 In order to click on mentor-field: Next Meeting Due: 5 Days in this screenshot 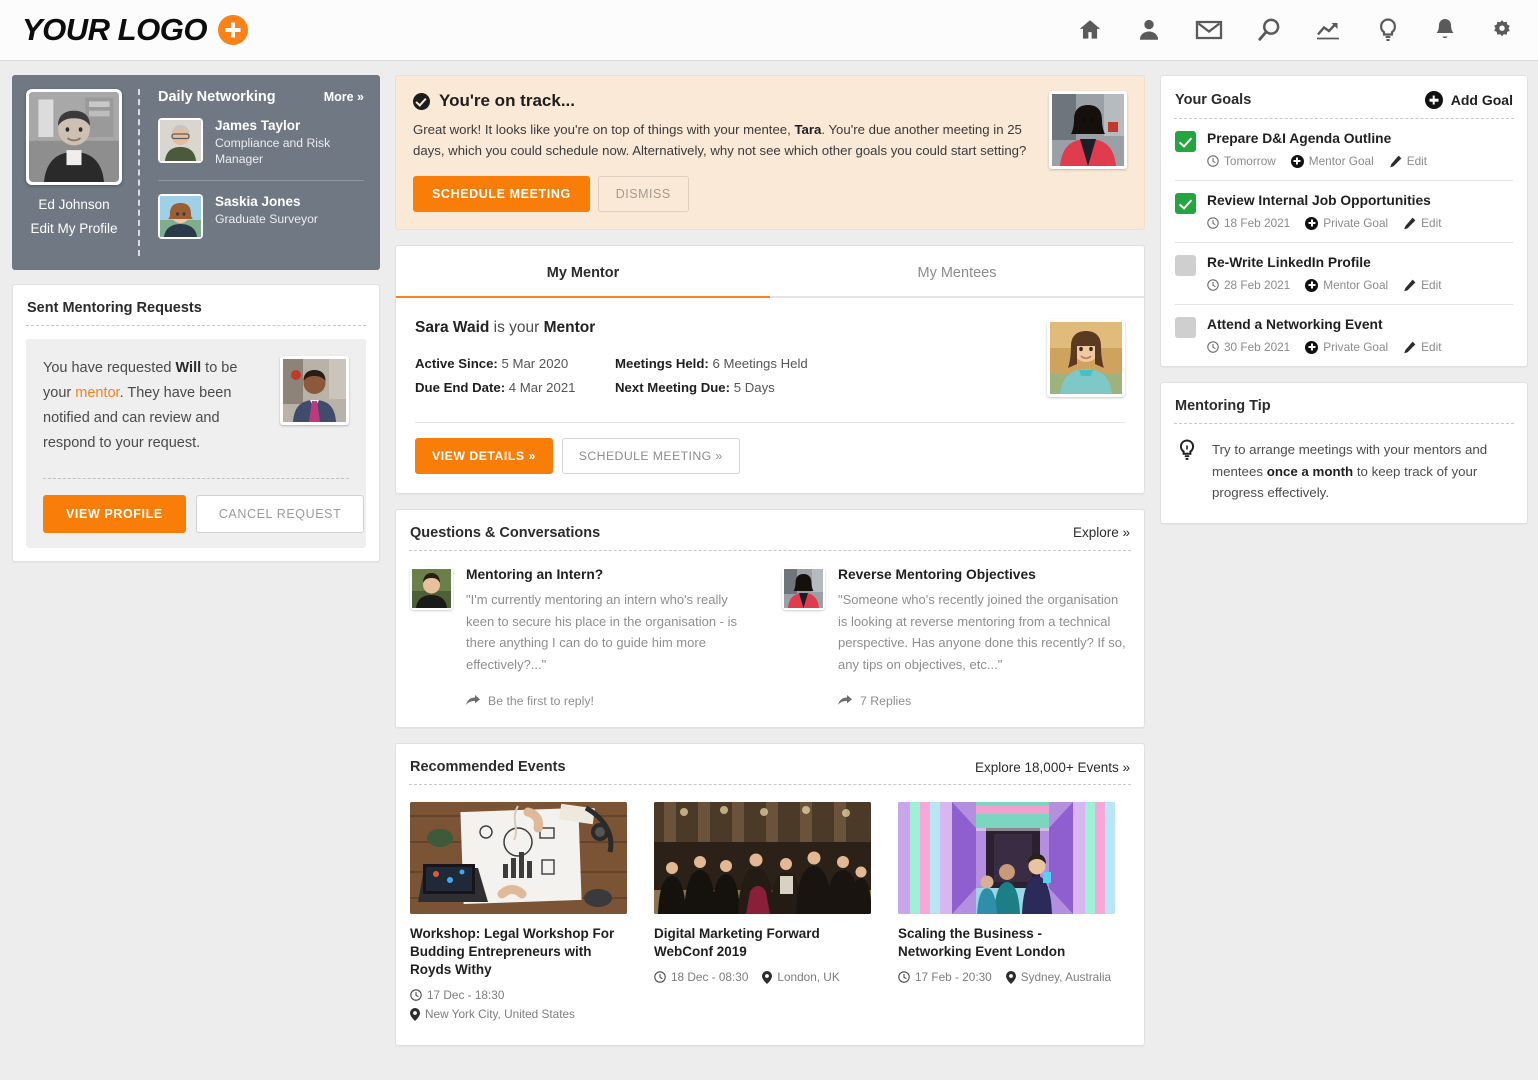, I will do `click(715, 387)`.